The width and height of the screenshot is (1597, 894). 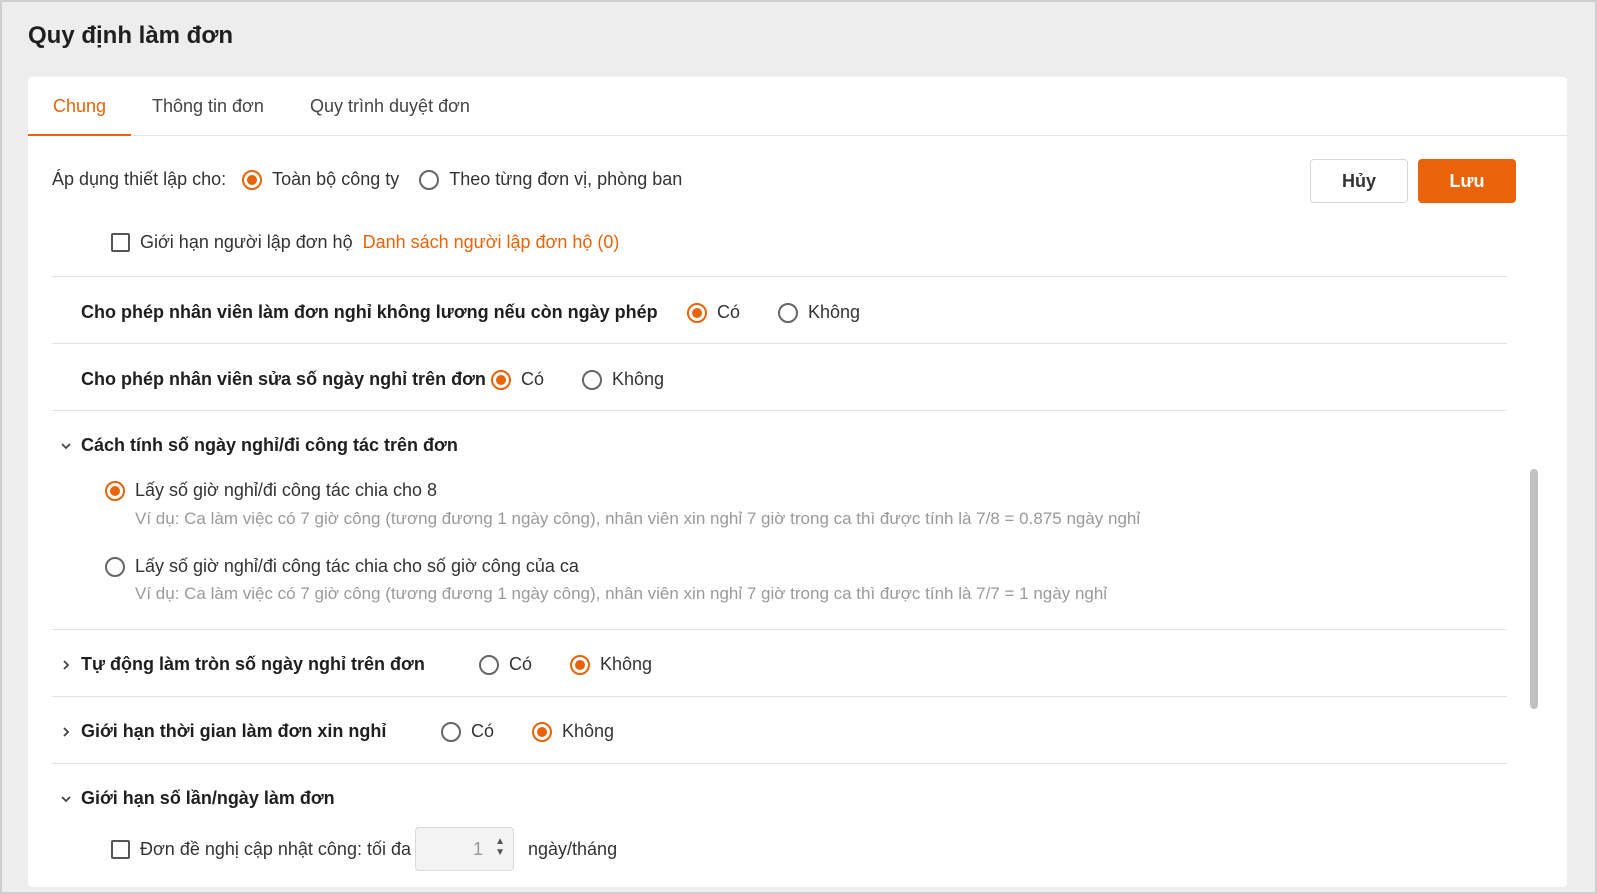 I want to click on count-limit-unit: ngày/tháng, so click(x=573, y=849).